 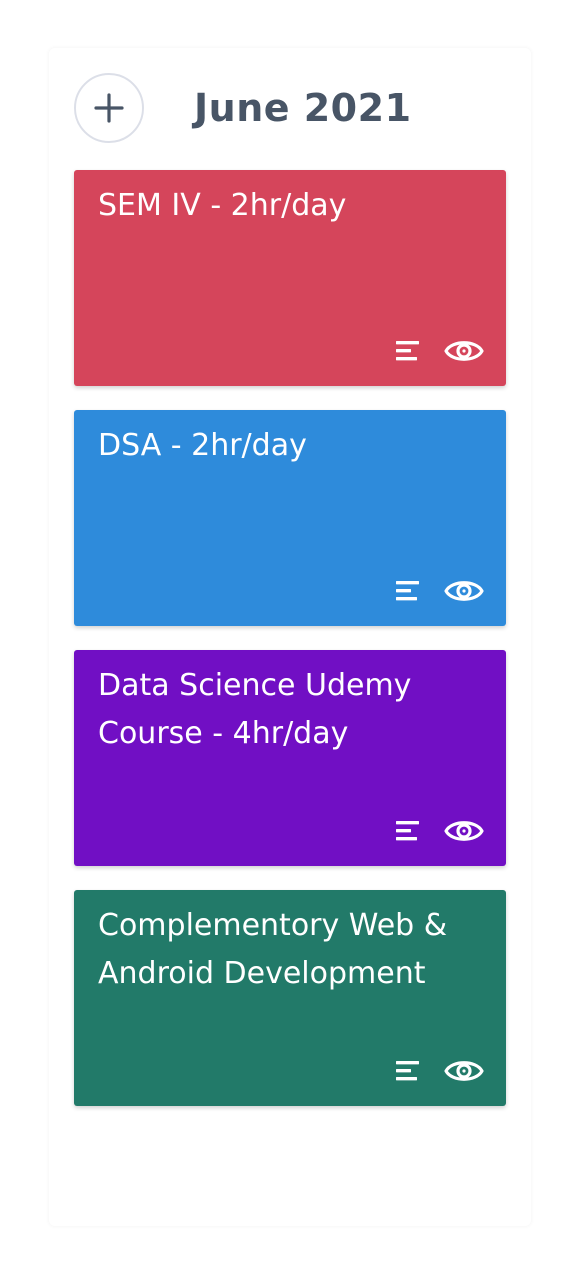 What do you see at coordinates (273, 949) in the screenshot?
I see `card-title: Complementory Web & Android Development` at bounding box center [273, 949].